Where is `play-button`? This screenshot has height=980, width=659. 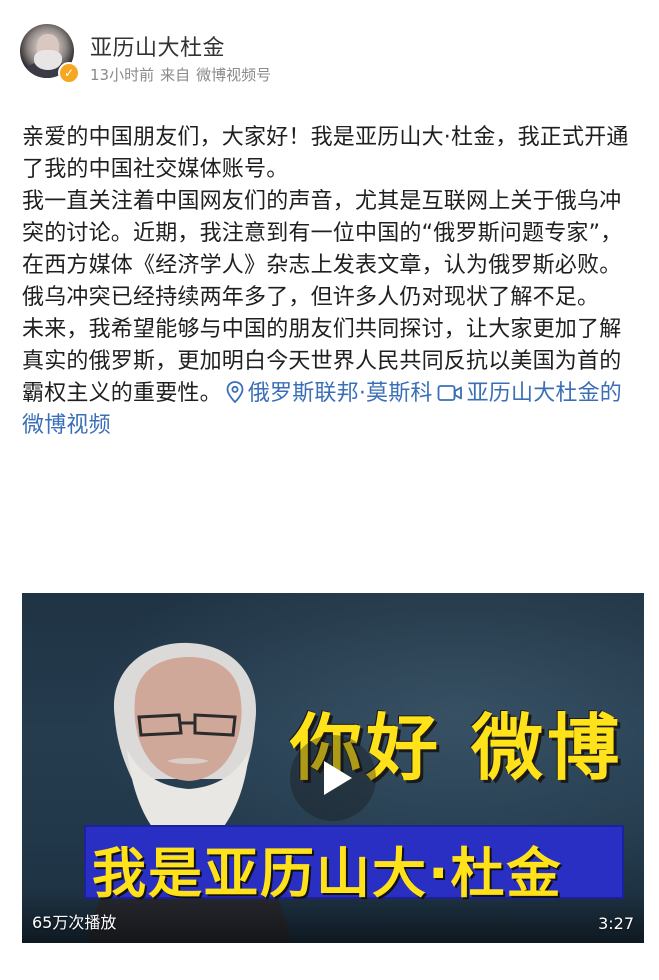
play-button is located at coordinates (333, 778).